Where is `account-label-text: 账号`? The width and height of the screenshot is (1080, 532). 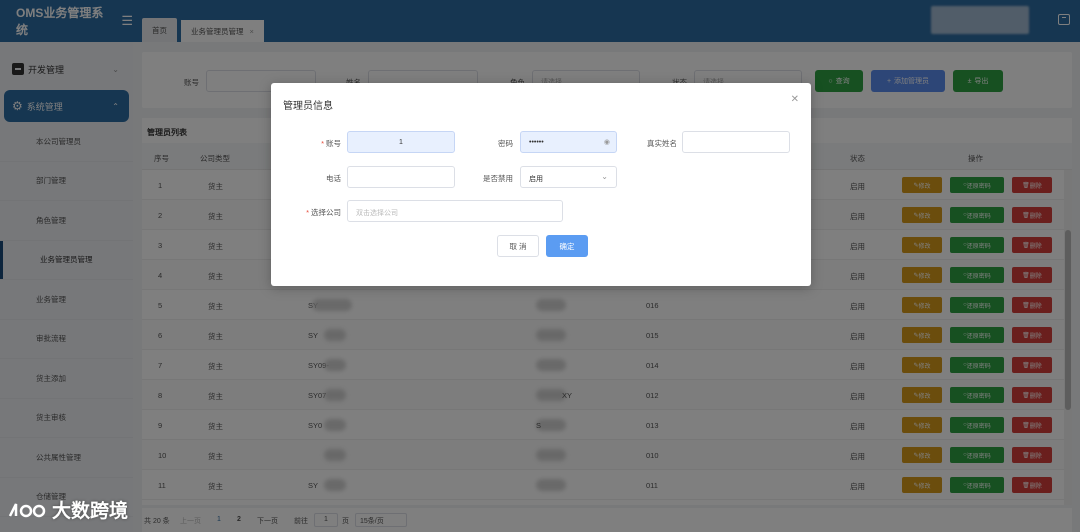
account-label-text: 账号 is located at coordinates (333, 143).